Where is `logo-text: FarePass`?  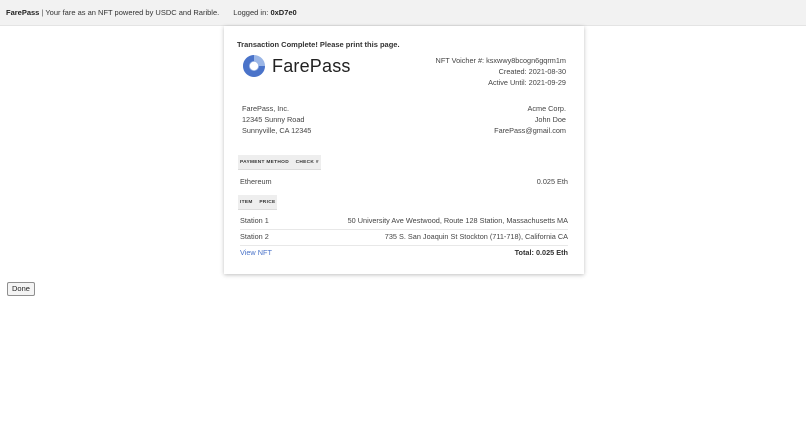 logo-text: FarePass is located at coordinates (311, 65).